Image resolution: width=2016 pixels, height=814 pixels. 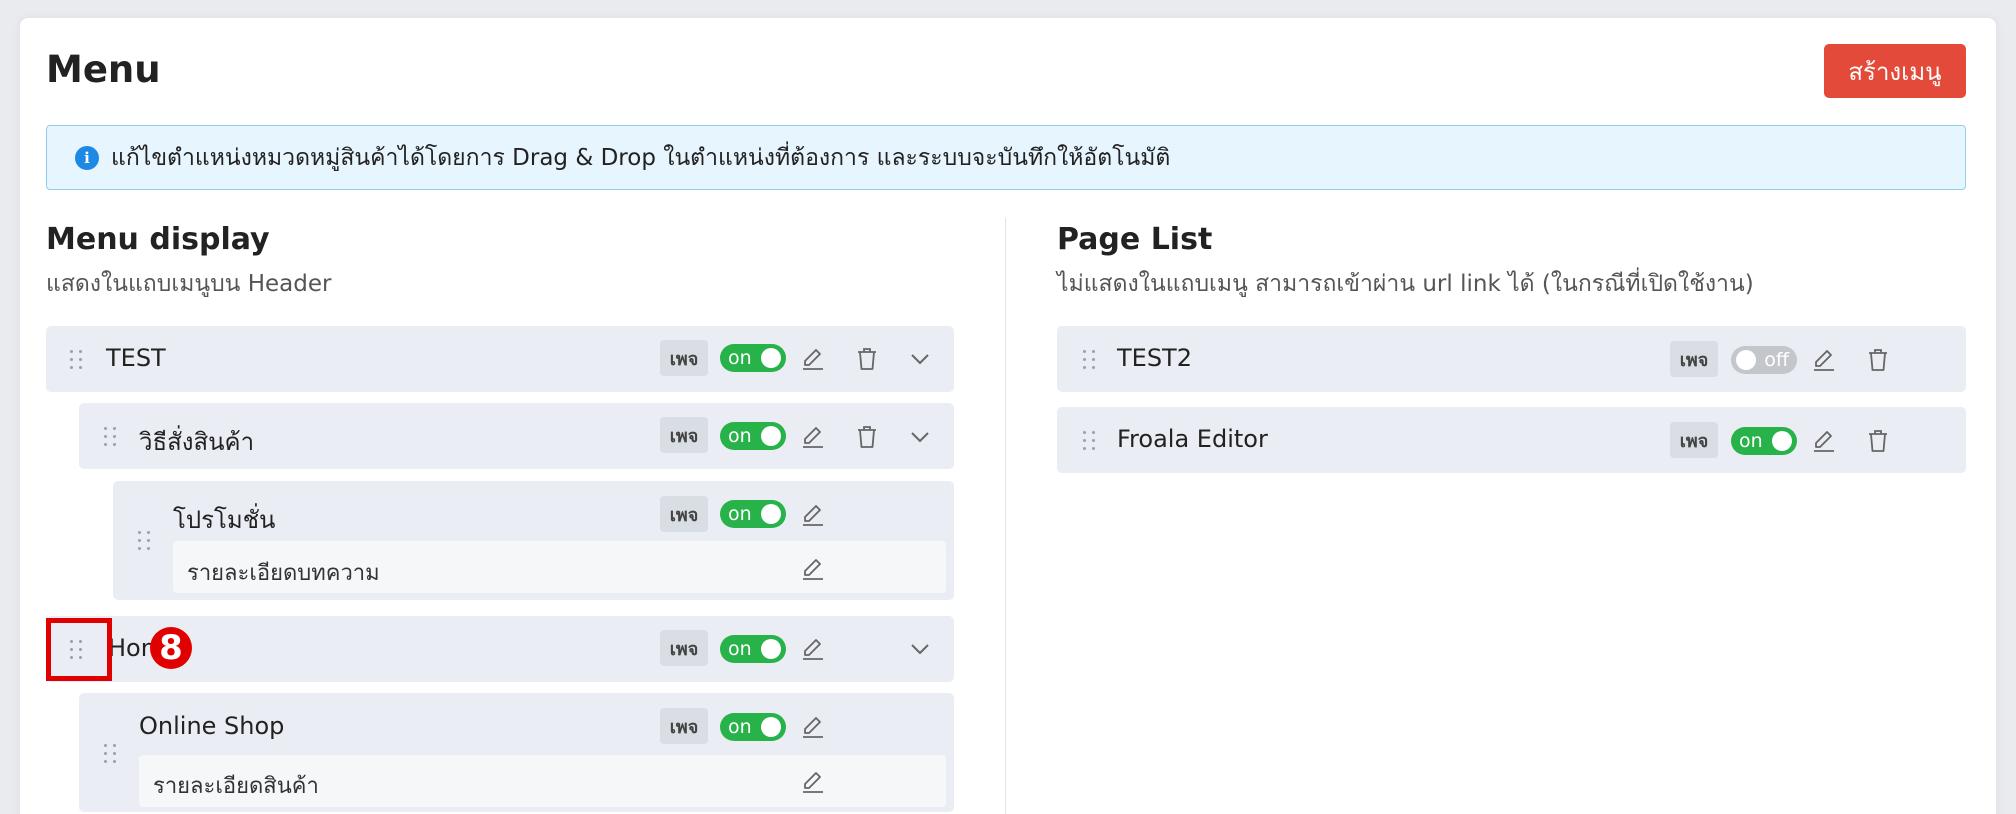 What do you see at coordinates (197, 442) in the screenshot?
I see `menu-item-label: วิธีสั่งสินค้า` at bounding box center [197, 442].